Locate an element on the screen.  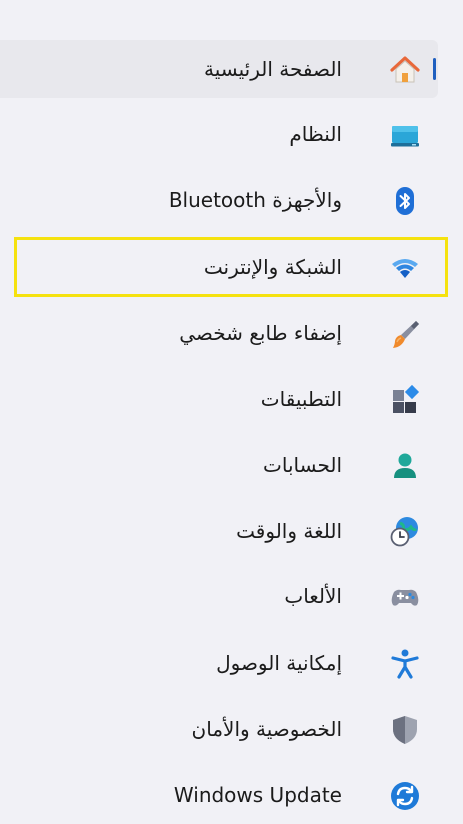
bluetooth-icon is located at coordinates (405, 201).